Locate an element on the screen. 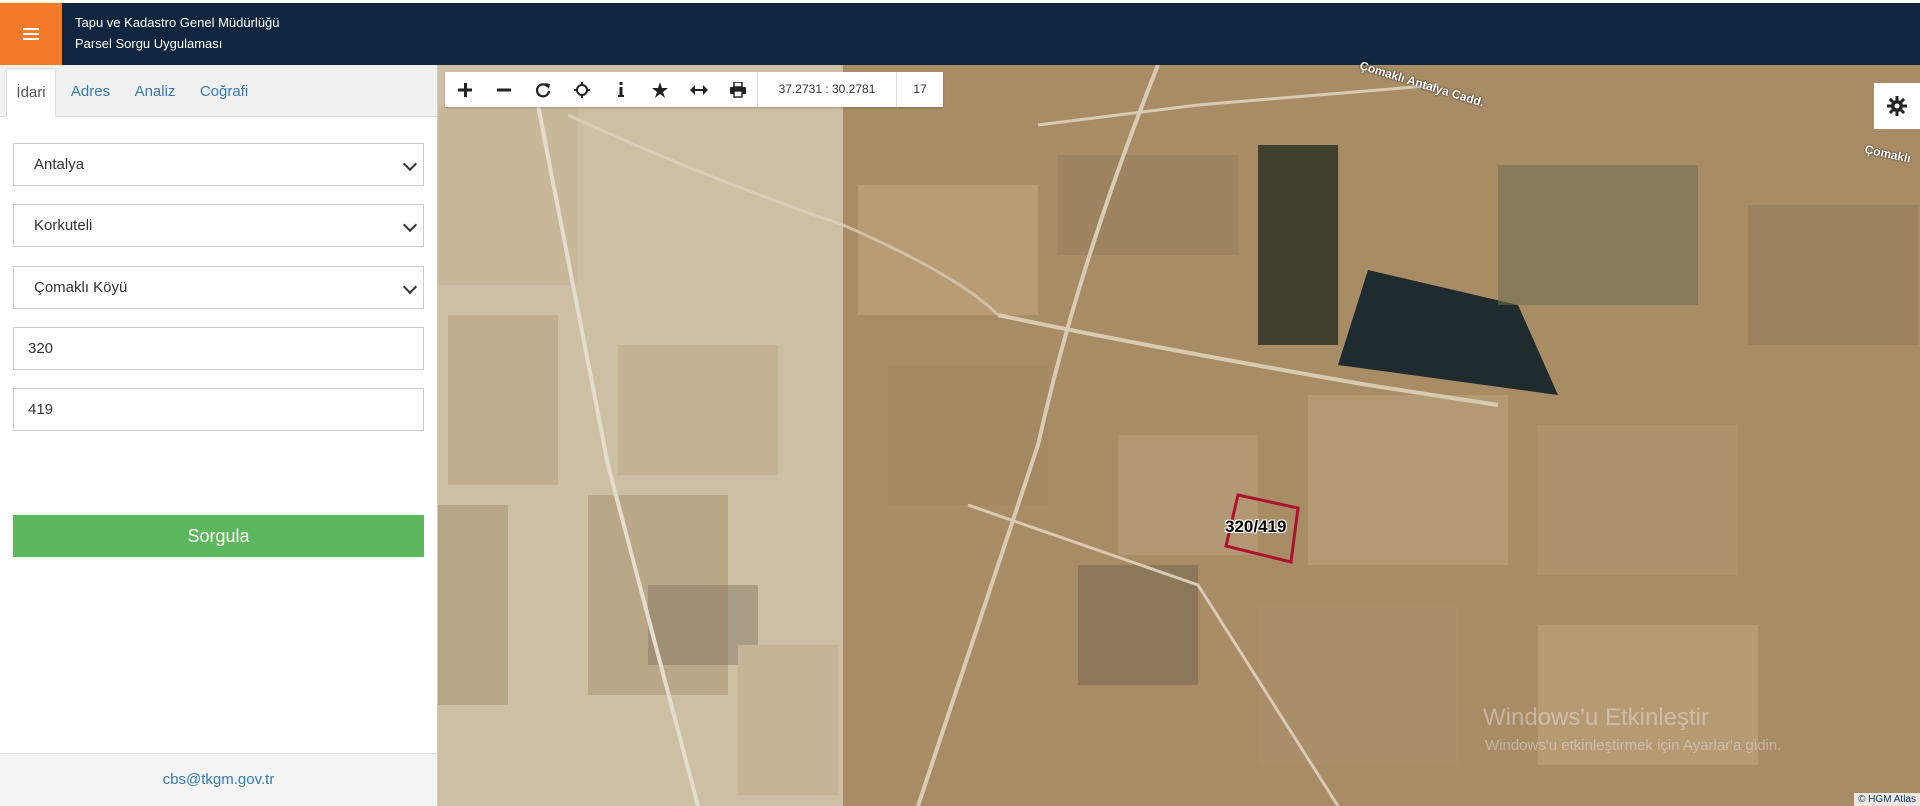 The height and width of the screenshot is (806, 1920). tab-bar: İdari Adres Analiz Coğrafi is located at coordinates (218, 91).